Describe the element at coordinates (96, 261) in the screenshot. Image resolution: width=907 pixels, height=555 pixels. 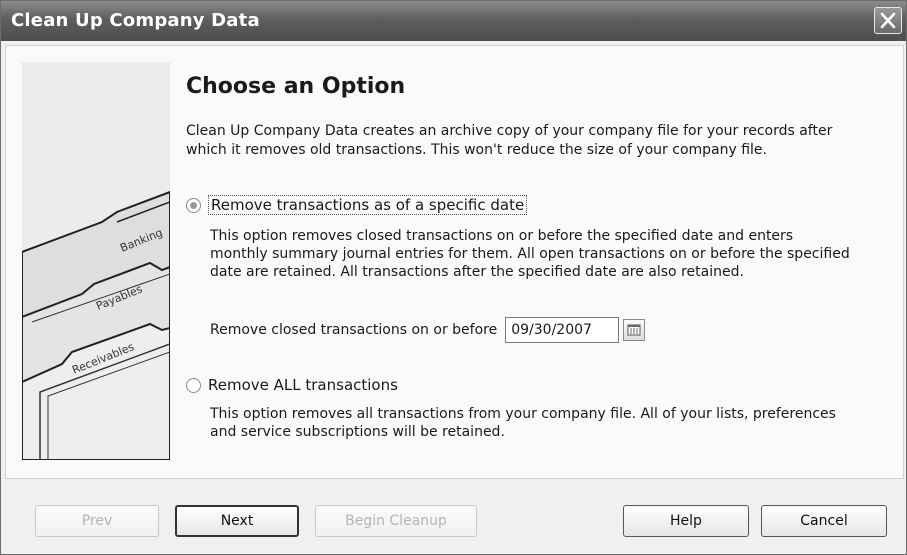
I see `folders-illustration: Banking Payables Receivables` at that location.